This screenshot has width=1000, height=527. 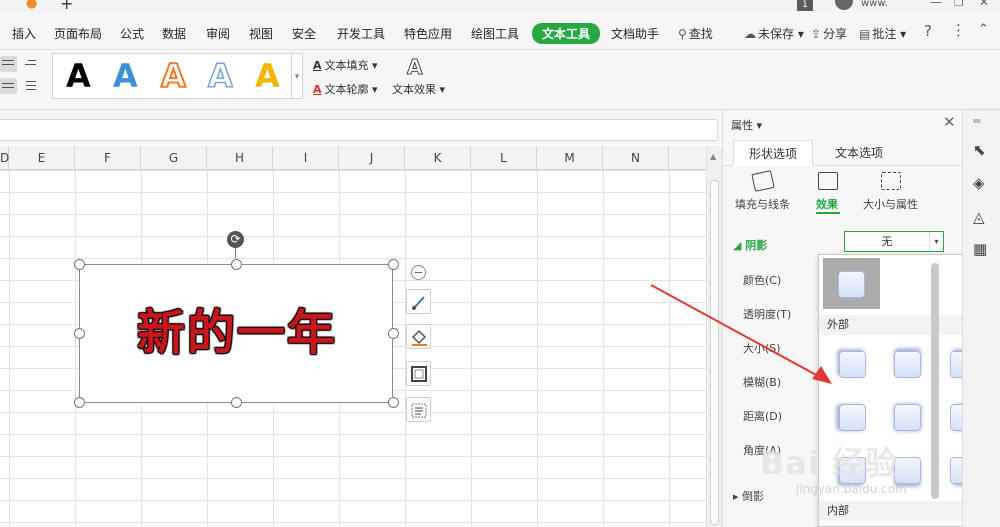 I want to click on style-black-a: A, so click(x=78, y=76).